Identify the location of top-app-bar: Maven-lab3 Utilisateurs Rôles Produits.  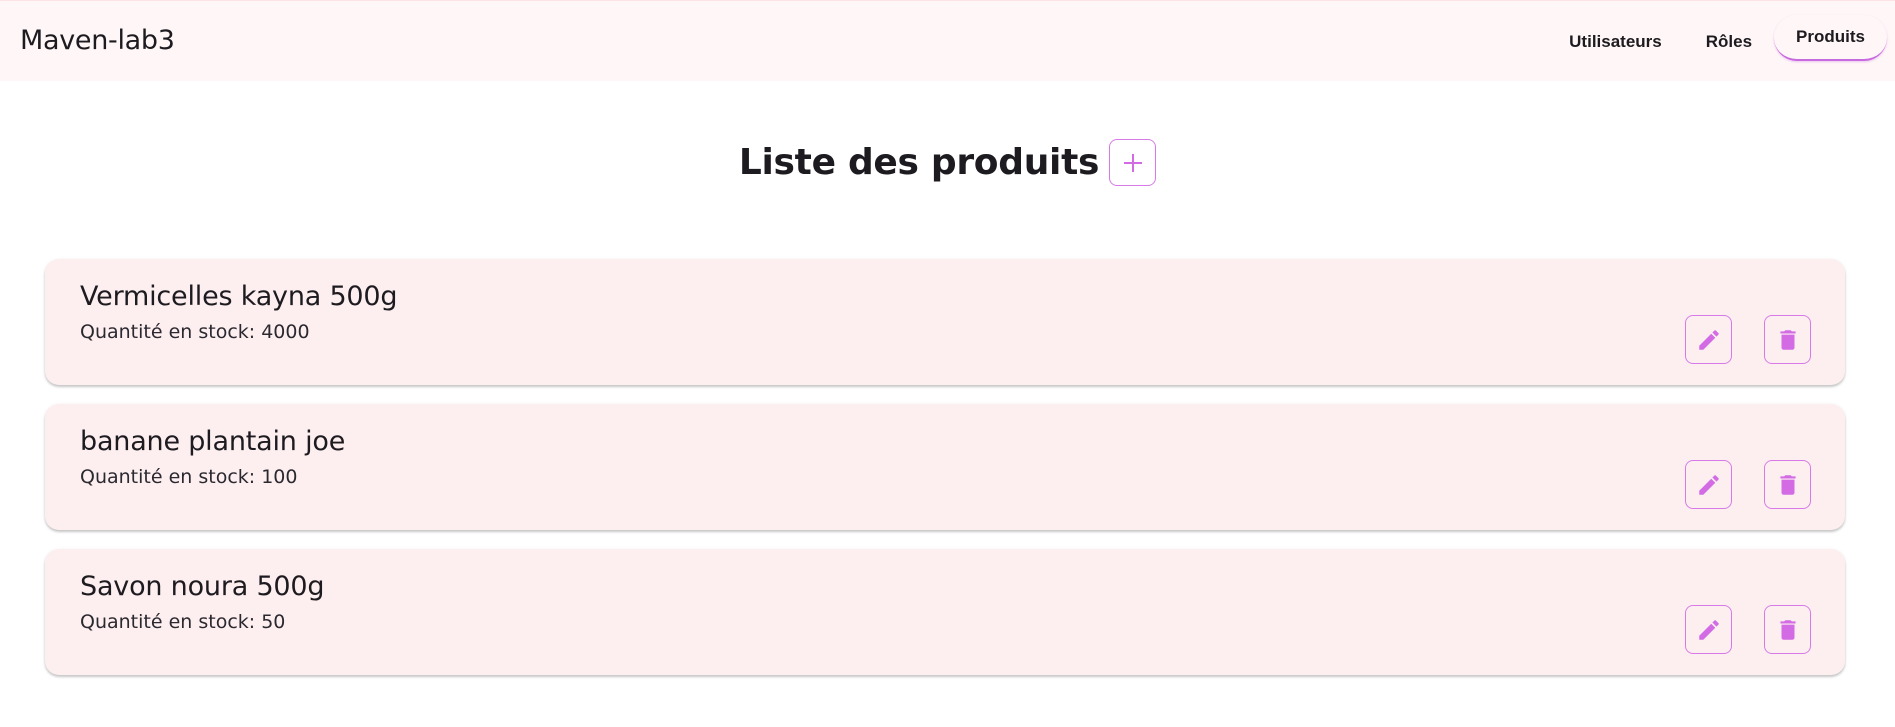
(947, 40).